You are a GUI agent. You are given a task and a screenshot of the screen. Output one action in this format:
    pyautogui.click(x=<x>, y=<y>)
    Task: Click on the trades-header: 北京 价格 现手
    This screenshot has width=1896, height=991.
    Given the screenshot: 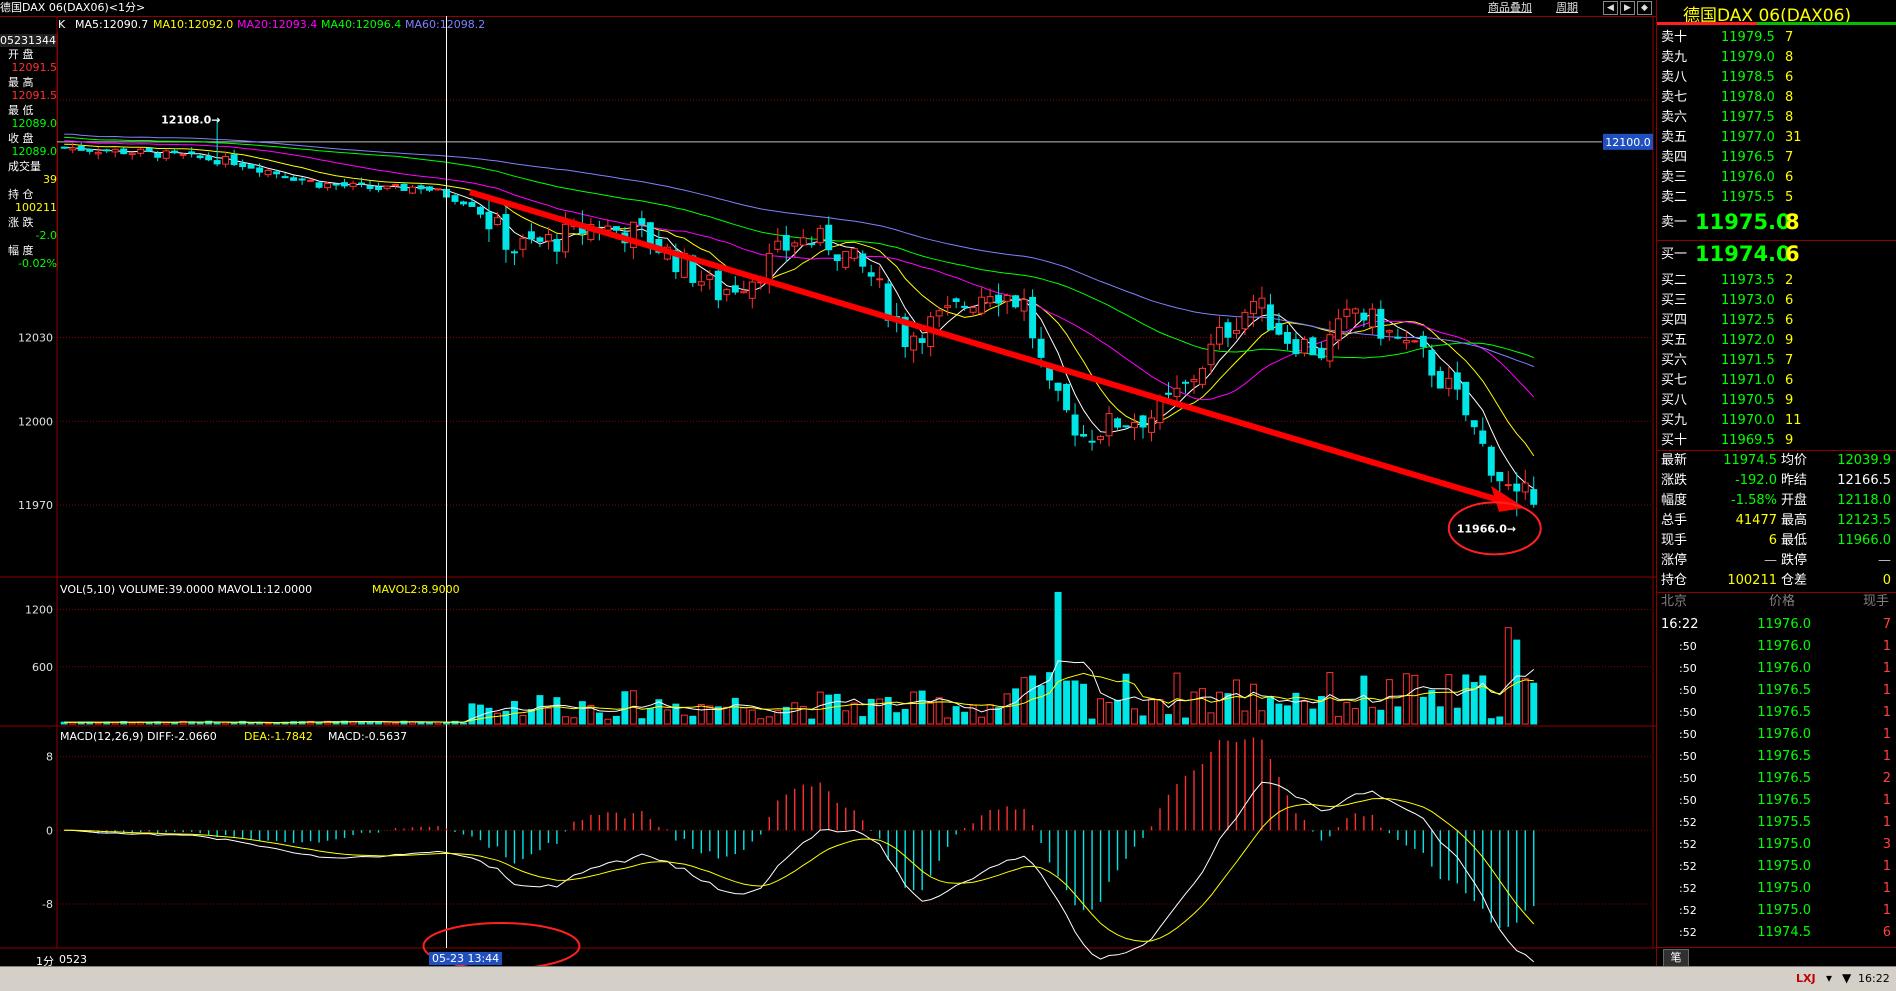 What is the action you would take?
    pyautogui.click(x=1776, y=602)
    